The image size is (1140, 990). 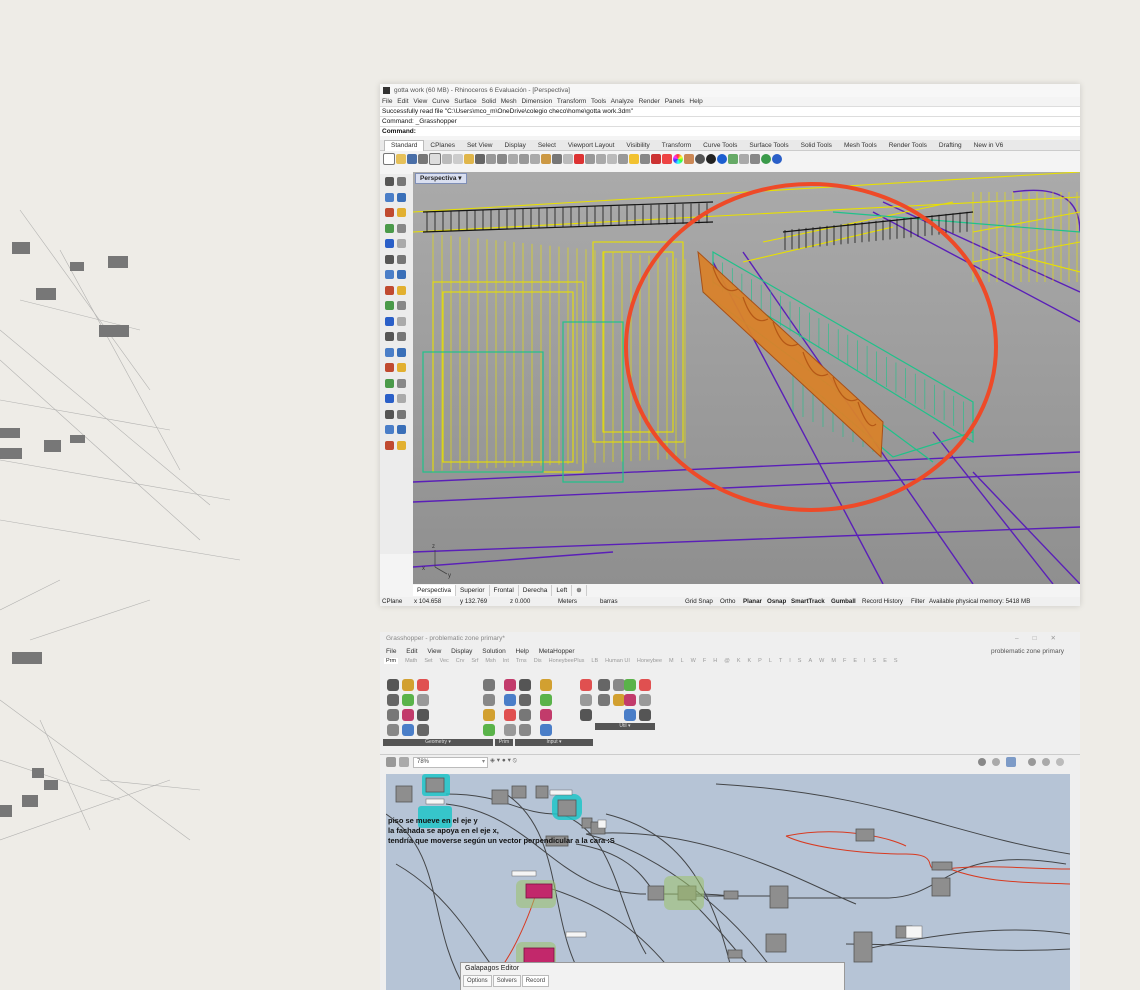 What do you see at coordinates (434, 590) in the screenshot?
I see `viewtab-perspectiva: Perspectiva` at bounding box center [434, 590].